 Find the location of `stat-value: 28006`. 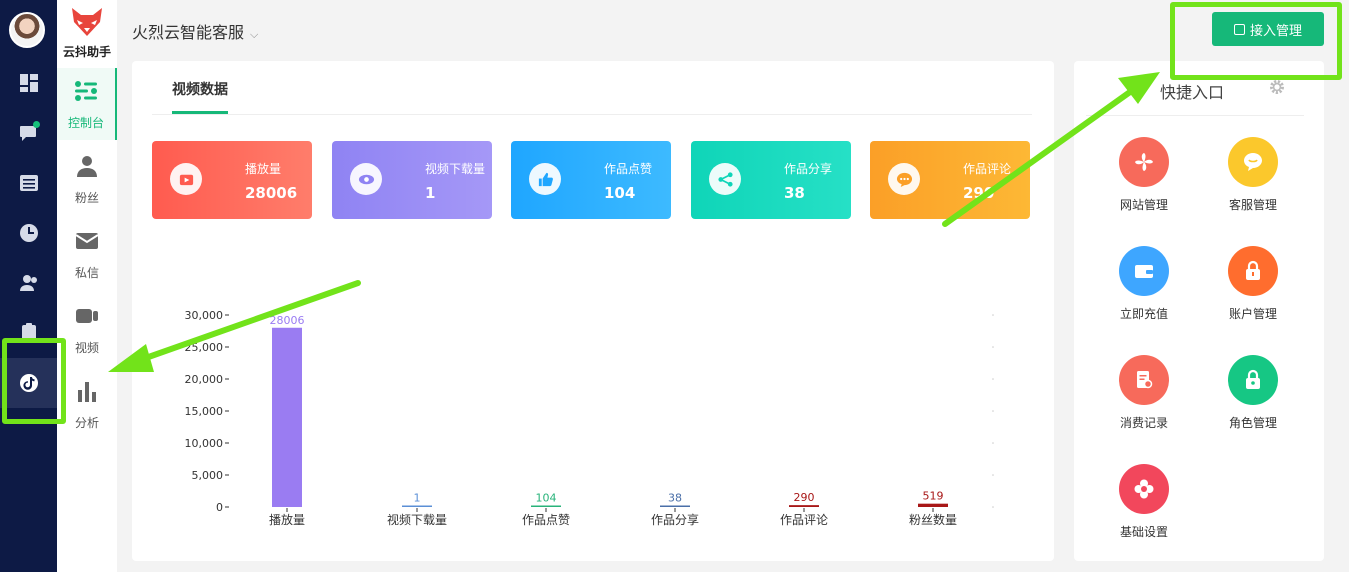

stat-value: 28006 is located at coordinates (271, 193).